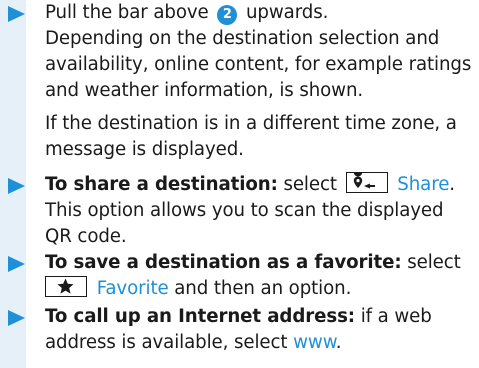  I want to click on step-text: upwards., so click(287, 12).